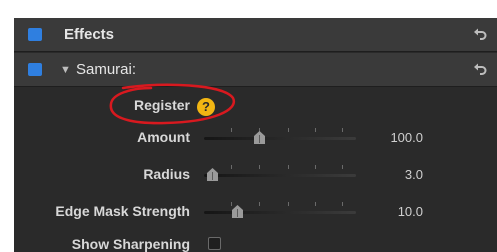 The image size is (497, 252). Describe the element at coordinates (393, 137) in the screenshot. I see `amount-value: 100.0` at that location.